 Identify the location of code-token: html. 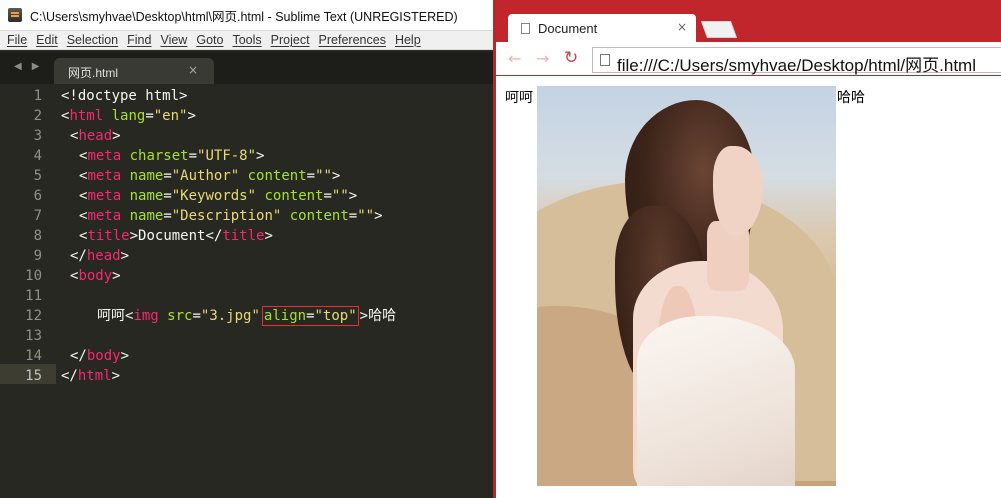
(86, 116).